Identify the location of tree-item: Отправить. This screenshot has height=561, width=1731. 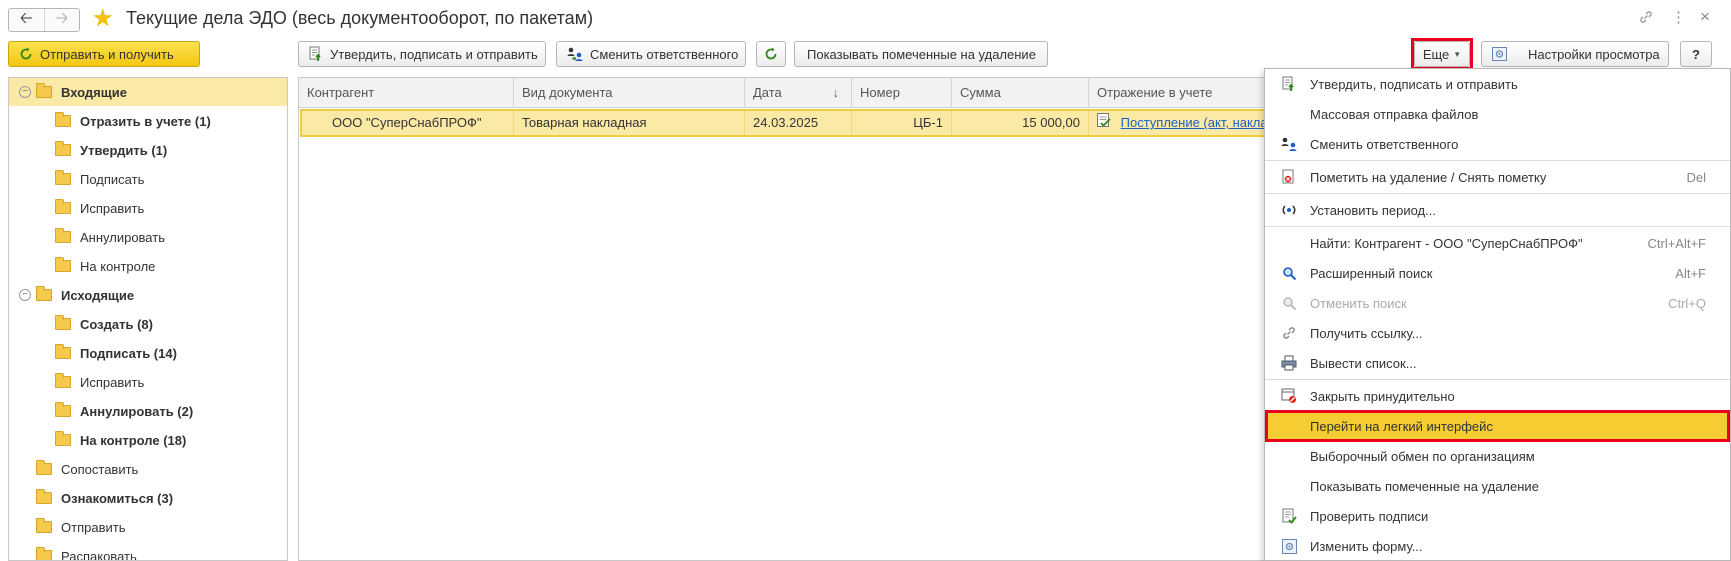
(148, 527).